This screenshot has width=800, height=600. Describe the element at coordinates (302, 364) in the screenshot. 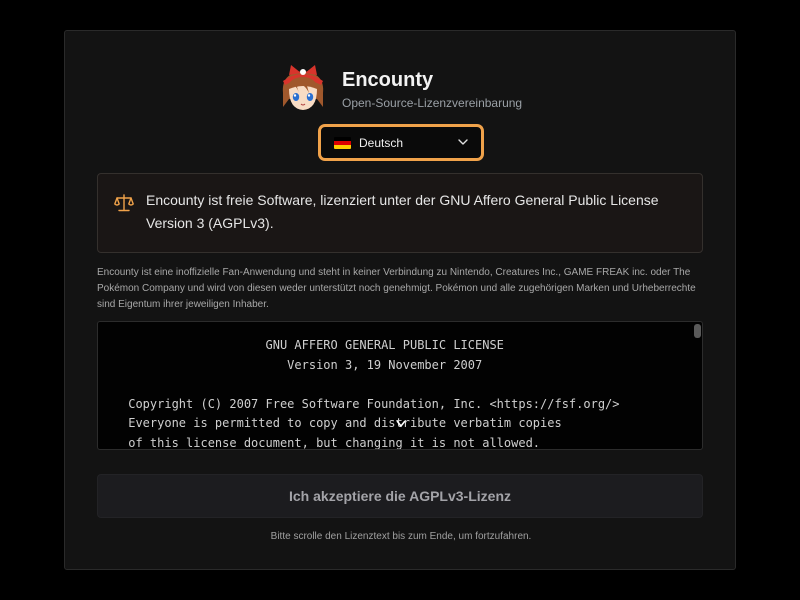

I see `license-line: Version 3, 19 November 2007` at that location.